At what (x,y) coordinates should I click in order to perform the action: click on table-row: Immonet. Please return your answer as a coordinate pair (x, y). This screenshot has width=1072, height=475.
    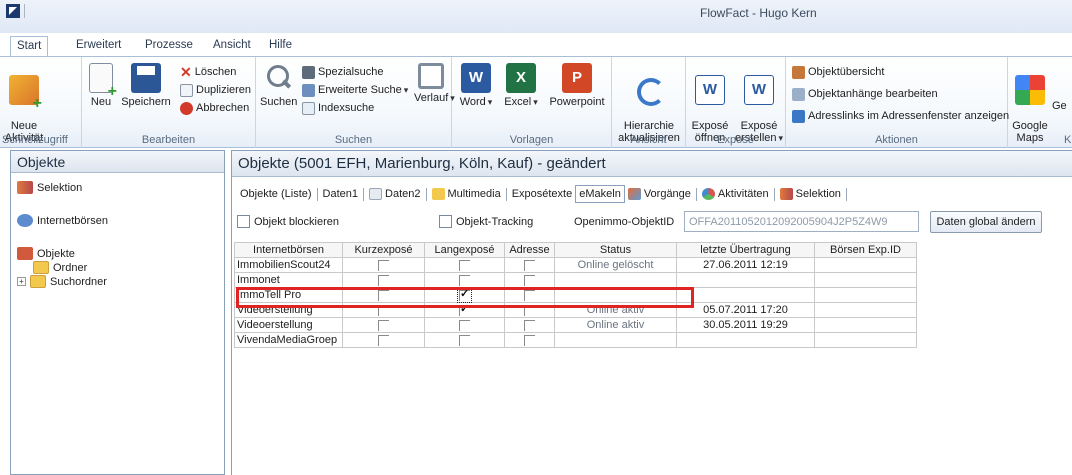
    Looking at the image, I should click on (575, 280).